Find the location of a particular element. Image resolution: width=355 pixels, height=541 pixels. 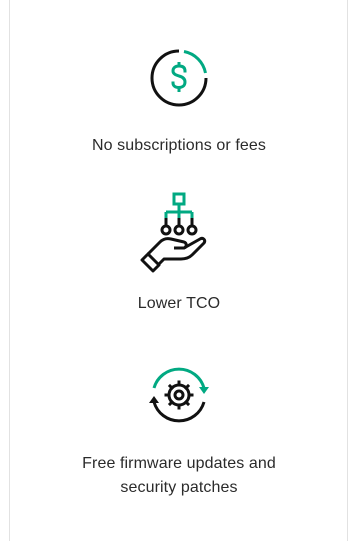

gear-refresh-icon is located at coordinates (179, 395).